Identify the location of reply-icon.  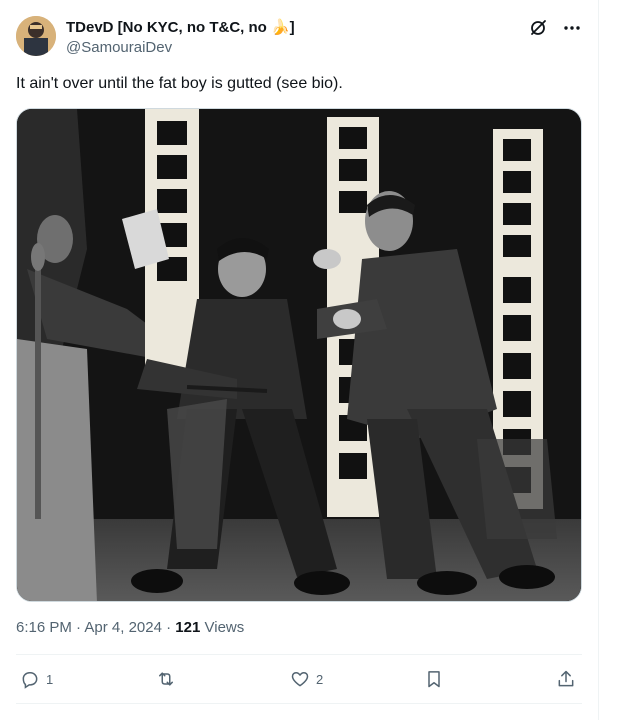
(30, 680).